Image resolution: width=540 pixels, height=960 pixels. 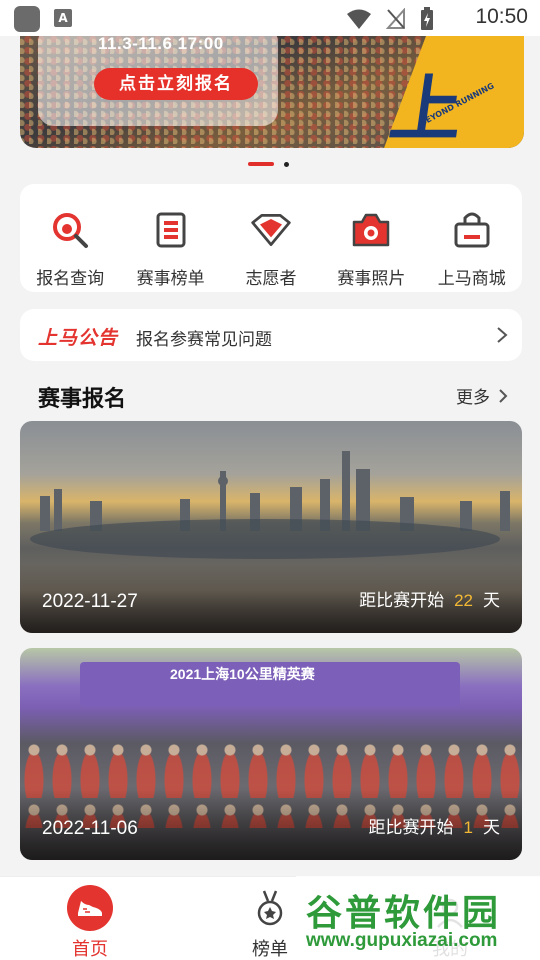 I want to click on app-notification-icon, so click(x=27, y=19).